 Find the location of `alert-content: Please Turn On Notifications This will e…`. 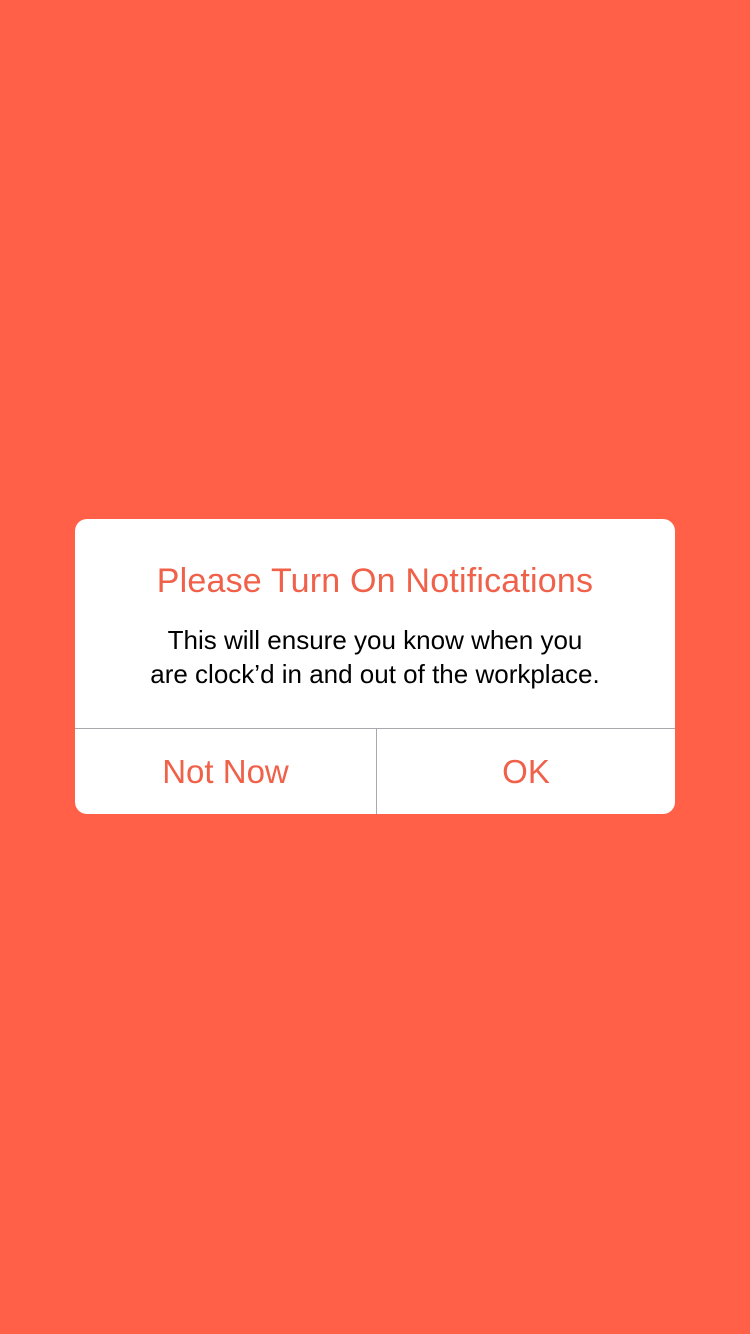

alert-content: Please Turn On Notifications This will e… is located at coordinates (375, 623).